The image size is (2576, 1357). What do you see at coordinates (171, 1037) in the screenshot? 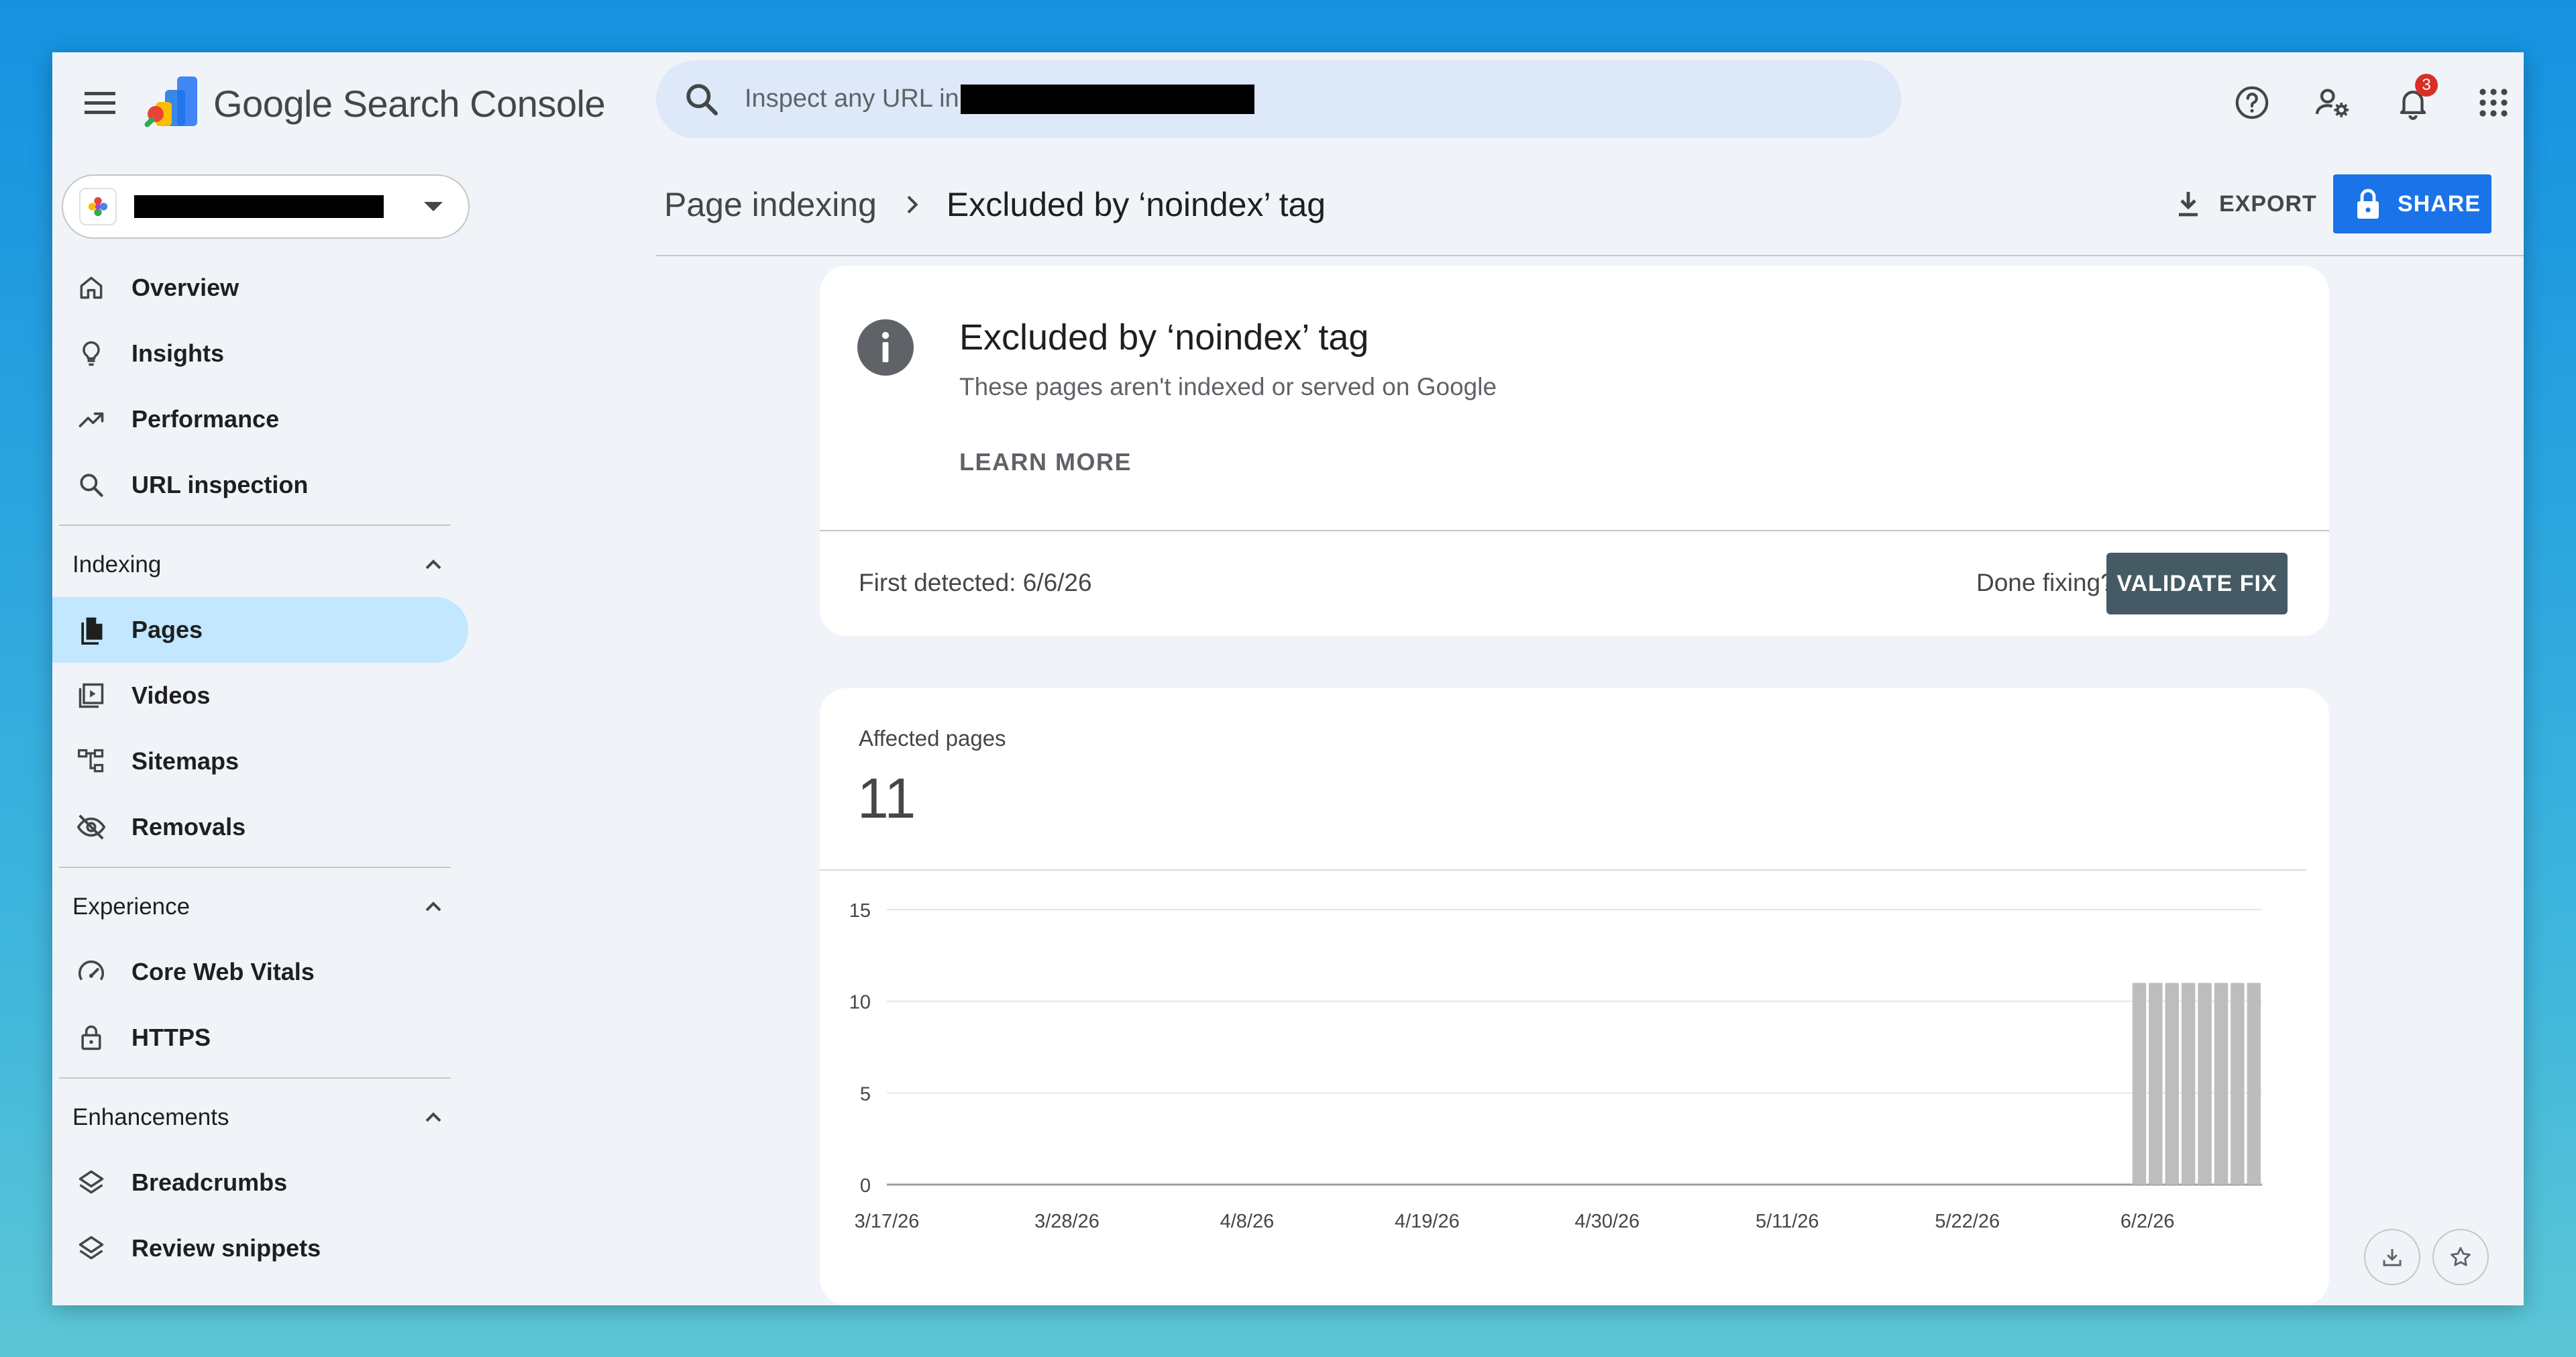
I see `sidebar-item-label: HTTPS` at bounding box center [171, 1037].